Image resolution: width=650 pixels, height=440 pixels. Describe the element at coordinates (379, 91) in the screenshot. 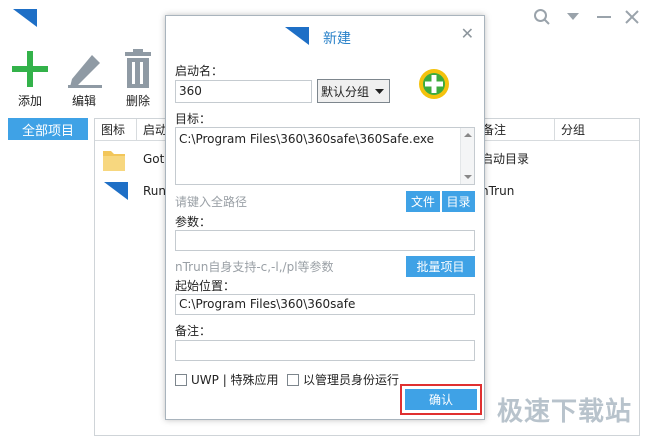

I see `select-arrow-icon` at that location.